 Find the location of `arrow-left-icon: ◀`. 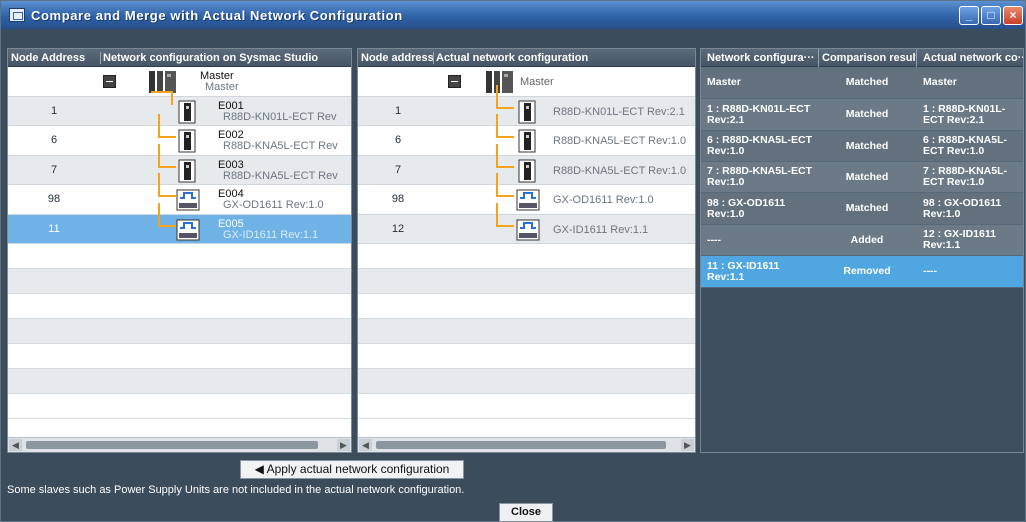

arrow-left-icon: ◀ is located at coordinates (260, 469).